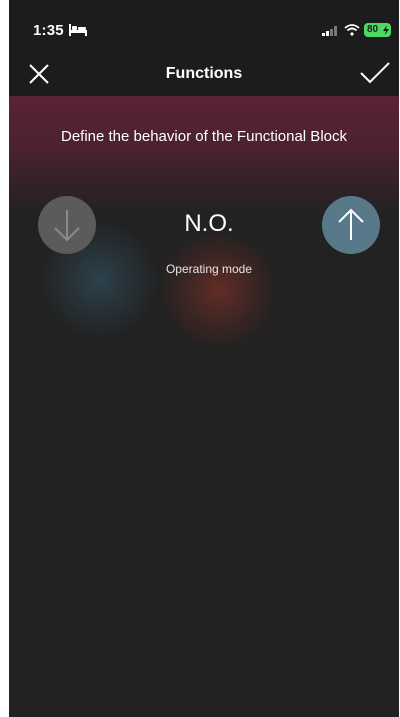 The image size is (400, 717). What do you see at coordinates (219, 290) in the screenshot?
I see `glow-decoration-red` at bounding box center [219, 290].